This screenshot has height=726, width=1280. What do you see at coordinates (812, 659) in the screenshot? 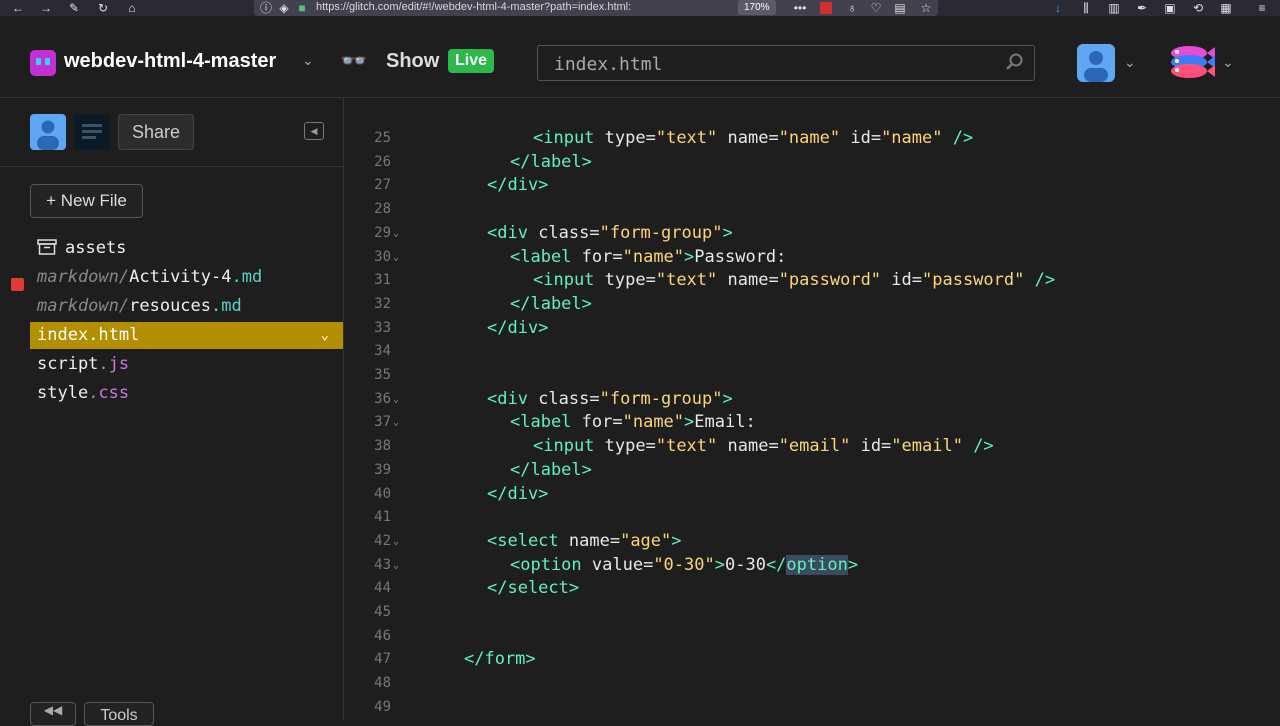
I see `code-line: 47 </form>` at bounding box center [812, 659].